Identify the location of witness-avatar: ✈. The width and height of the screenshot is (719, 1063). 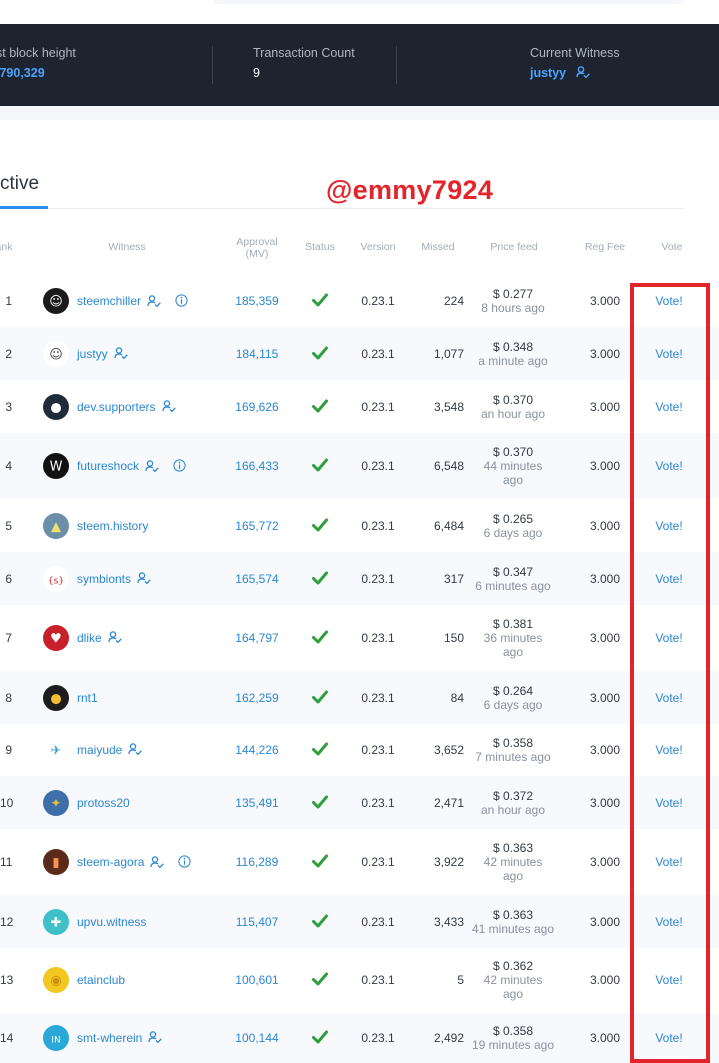
(56, 750).